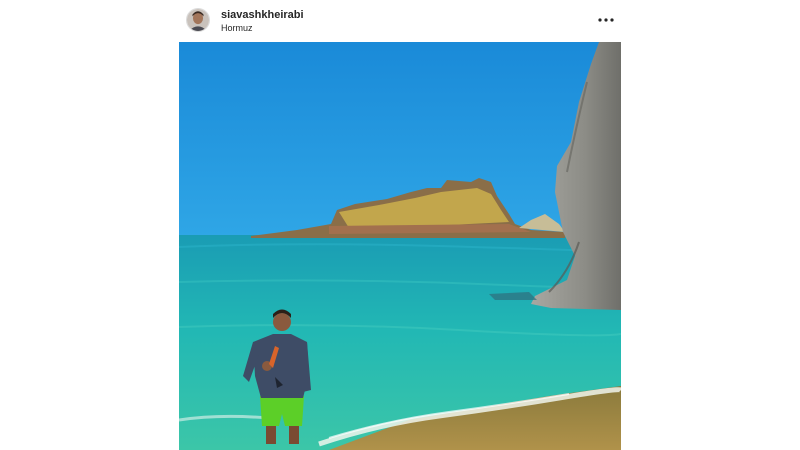 This screenshot has width=800, height=450. Describe the element at coordinates (400, 21) in the screenshot. I see `post-header: siavashkheirabi Hormuz` at that location.